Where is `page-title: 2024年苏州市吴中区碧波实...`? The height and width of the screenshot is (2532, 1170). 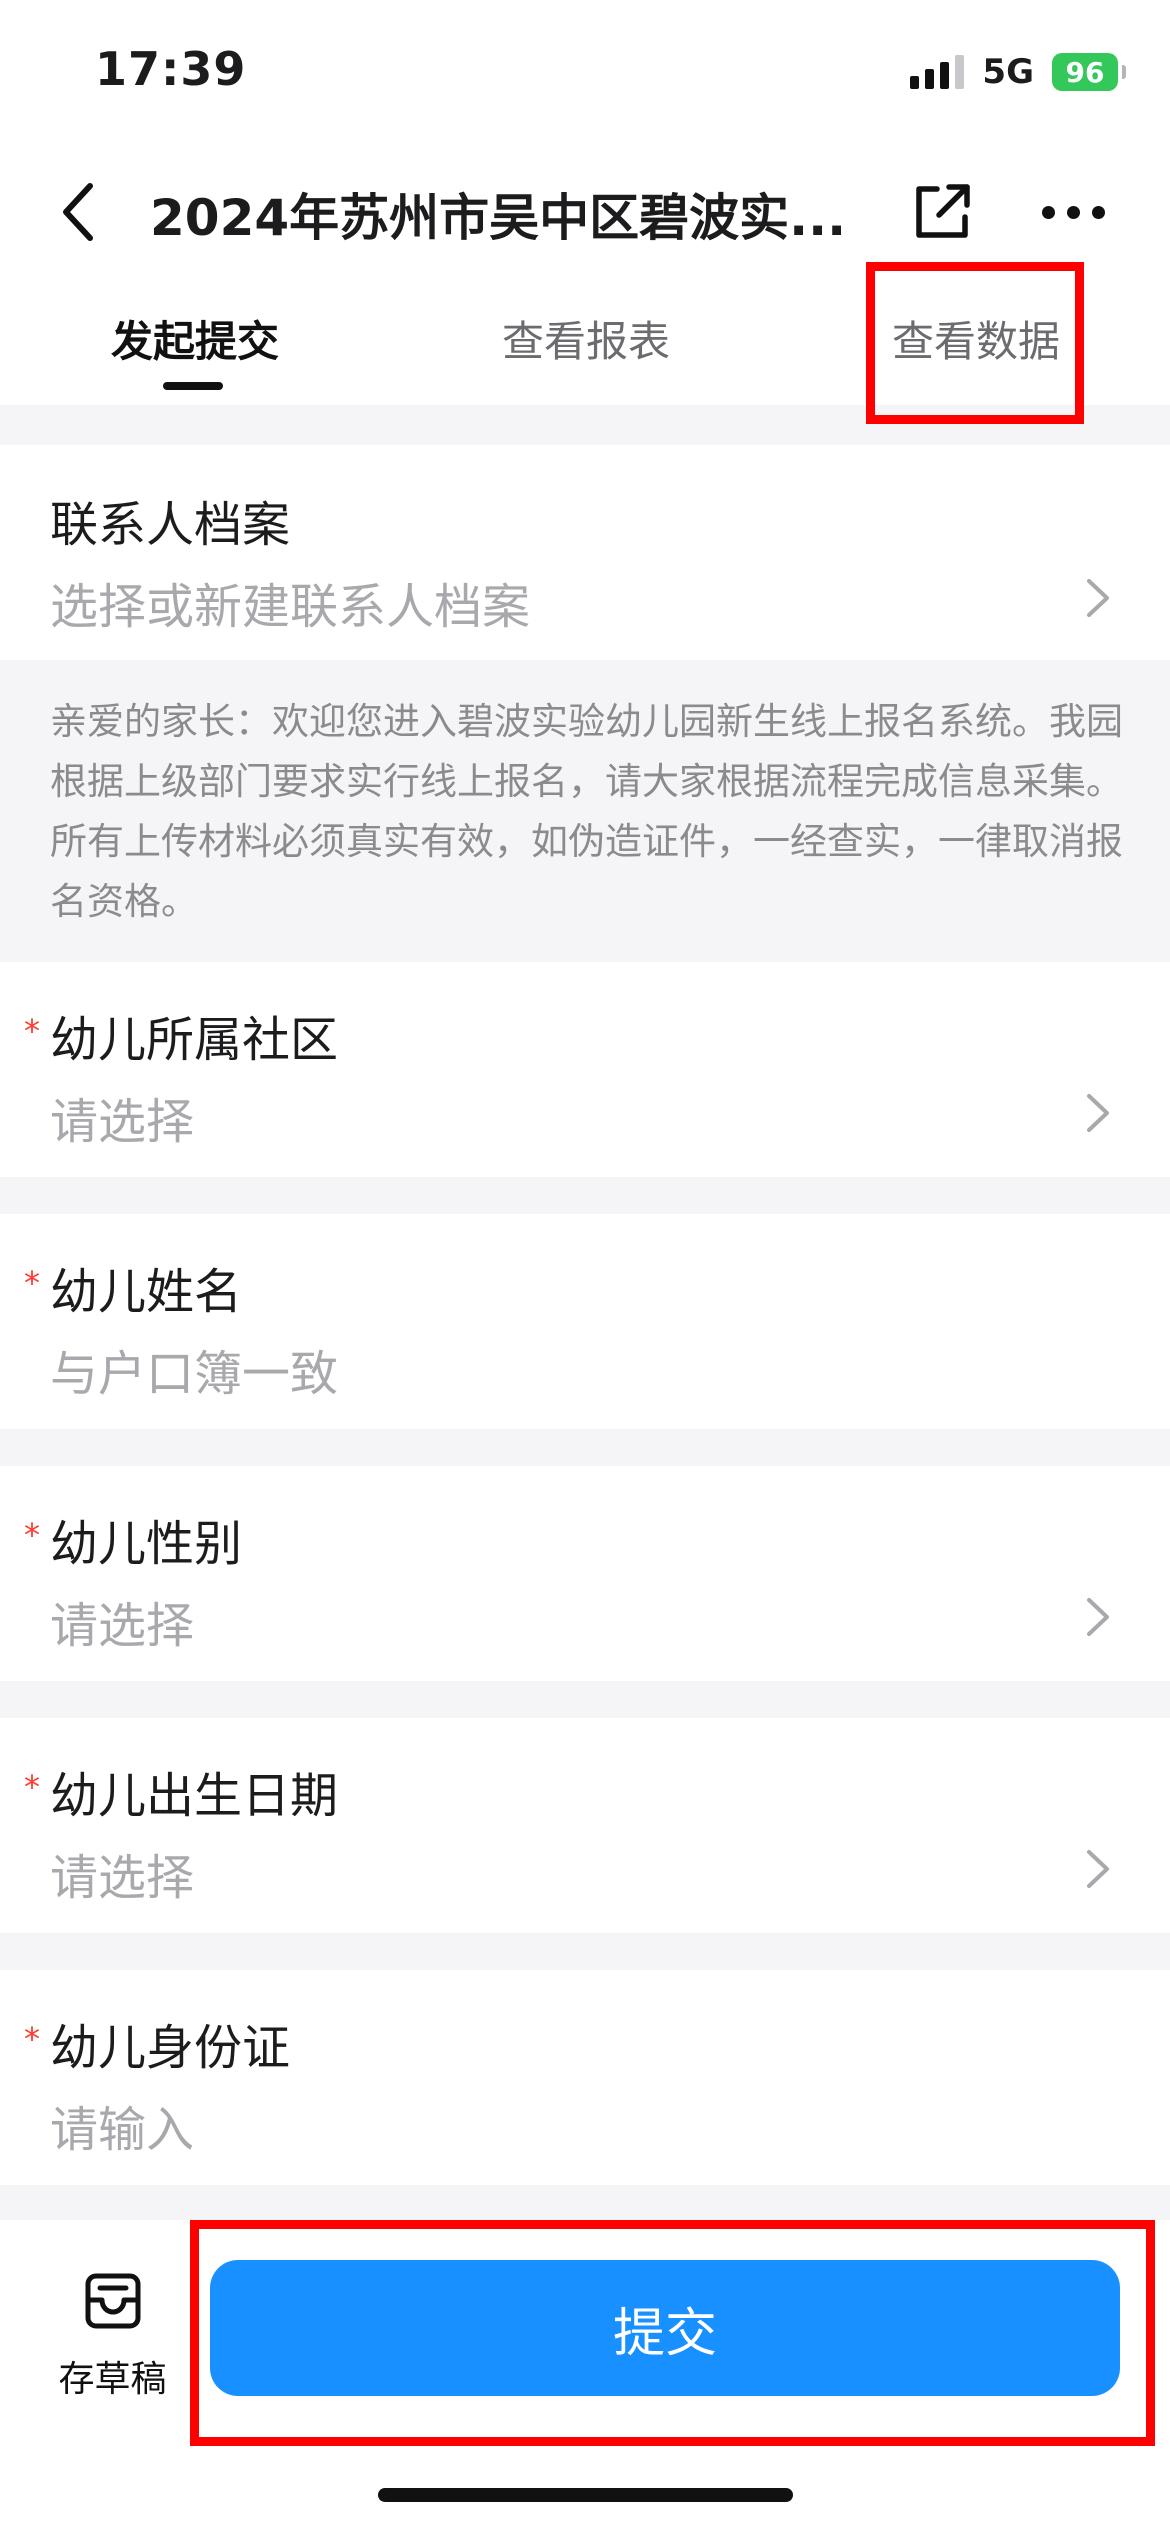
page-title: 2024年苏州市吴中区碧波实... is located at coordinates (498, 218).